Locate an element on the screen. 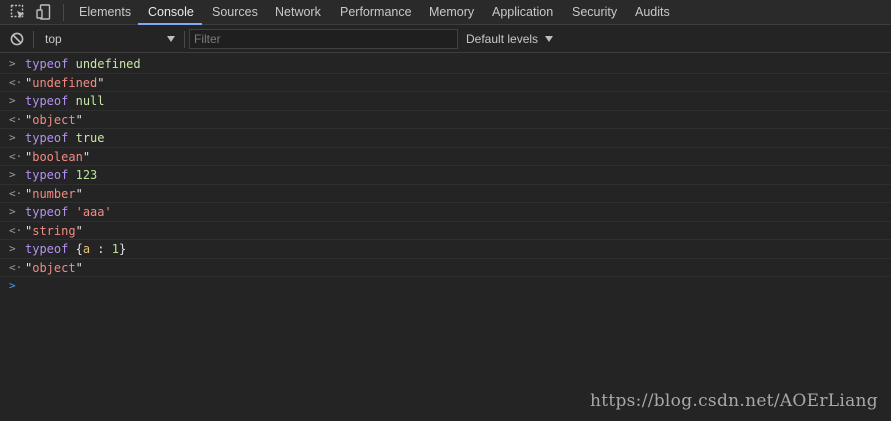  tab-bar-separator is located at coordinates (63, 12).